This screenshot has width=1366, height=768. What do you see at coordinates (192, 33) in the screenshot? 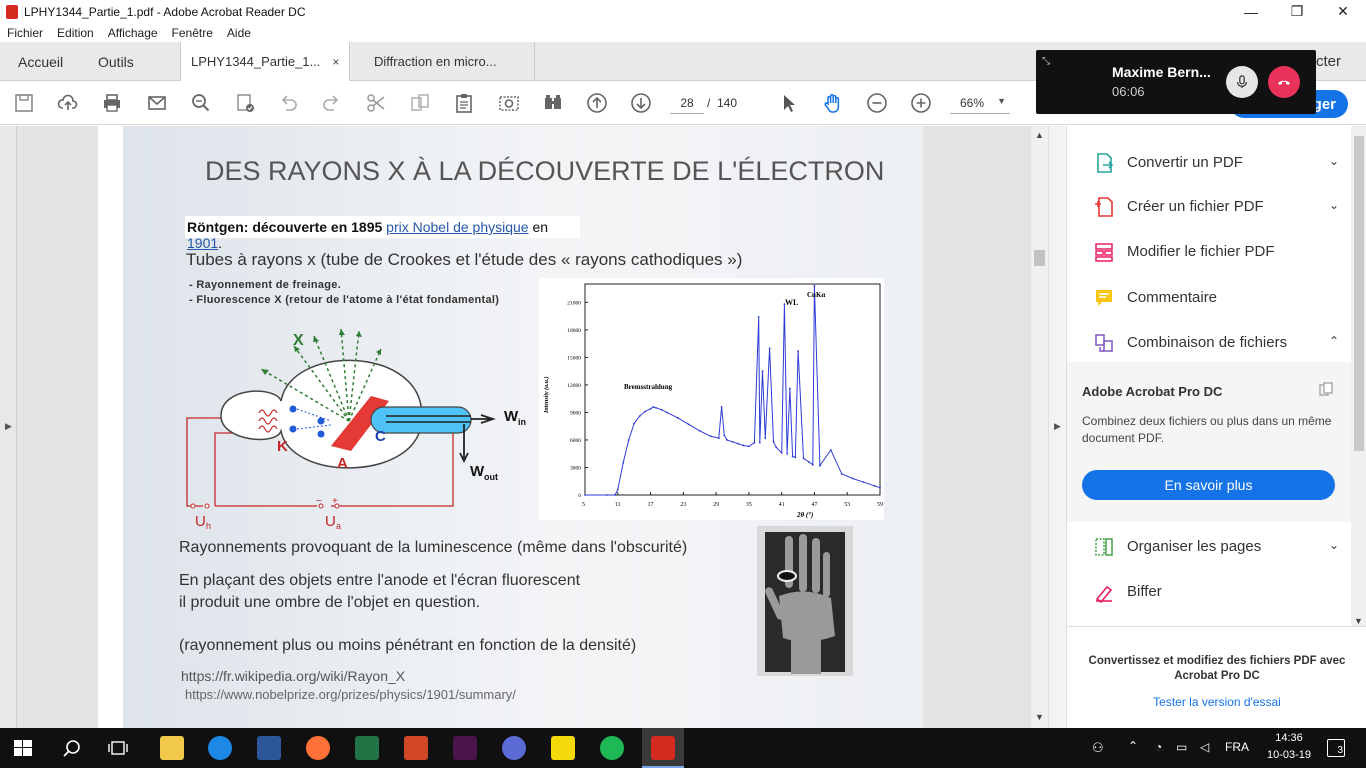
I see `menu-fenetre: Fenêtre` at bounding box center [192, 33].